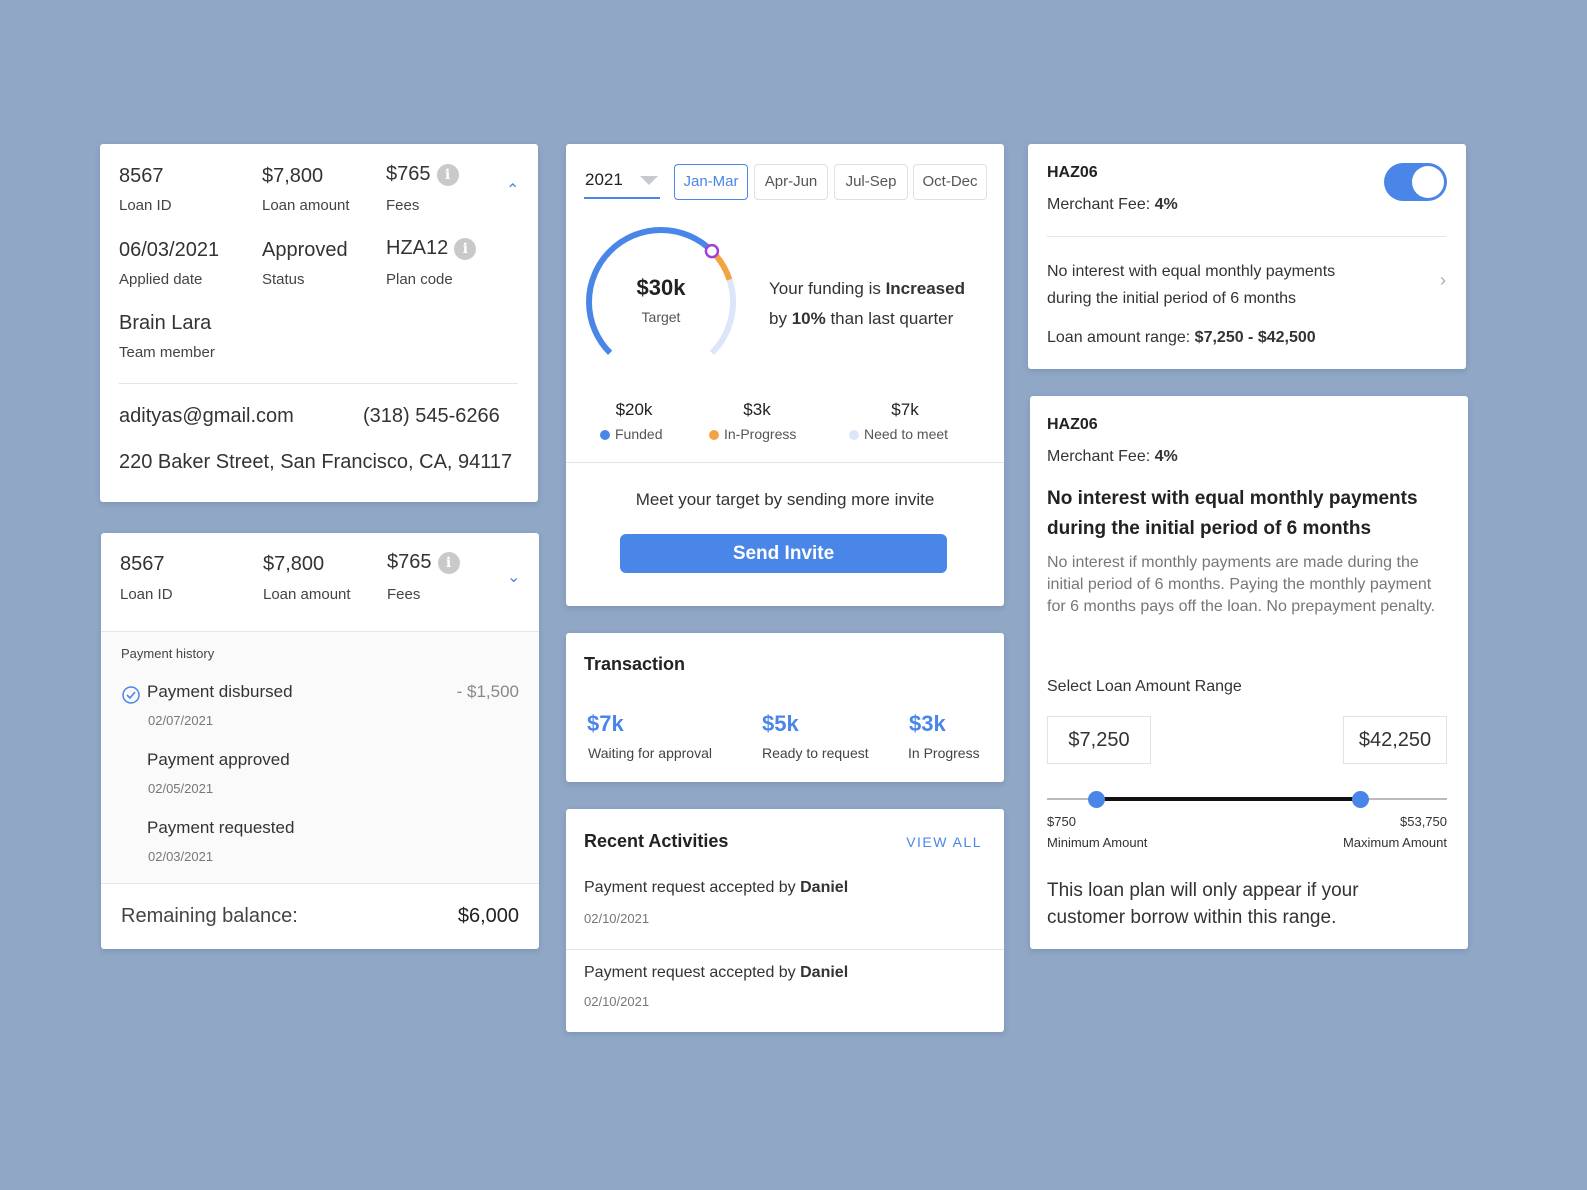 This screenshot has height=1190, width=1587. Describe the element at coordinates (808, 318) in the screenshot. I see `msg-bold: 10%` at that location.